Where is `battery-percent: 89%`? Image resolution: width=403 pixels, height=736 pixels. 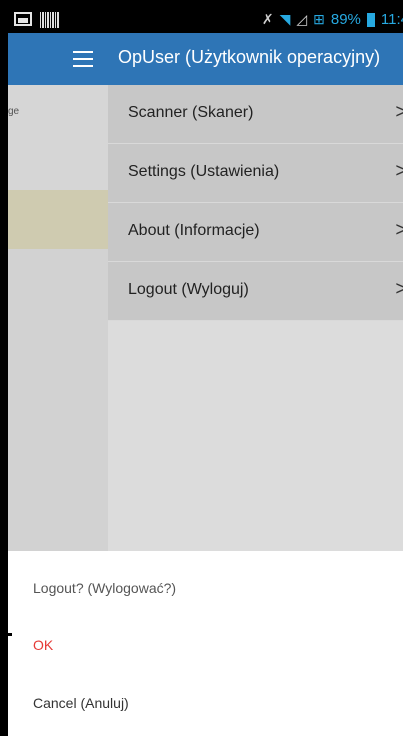 battery-percent: 89% is located at coordinates (345, 19).